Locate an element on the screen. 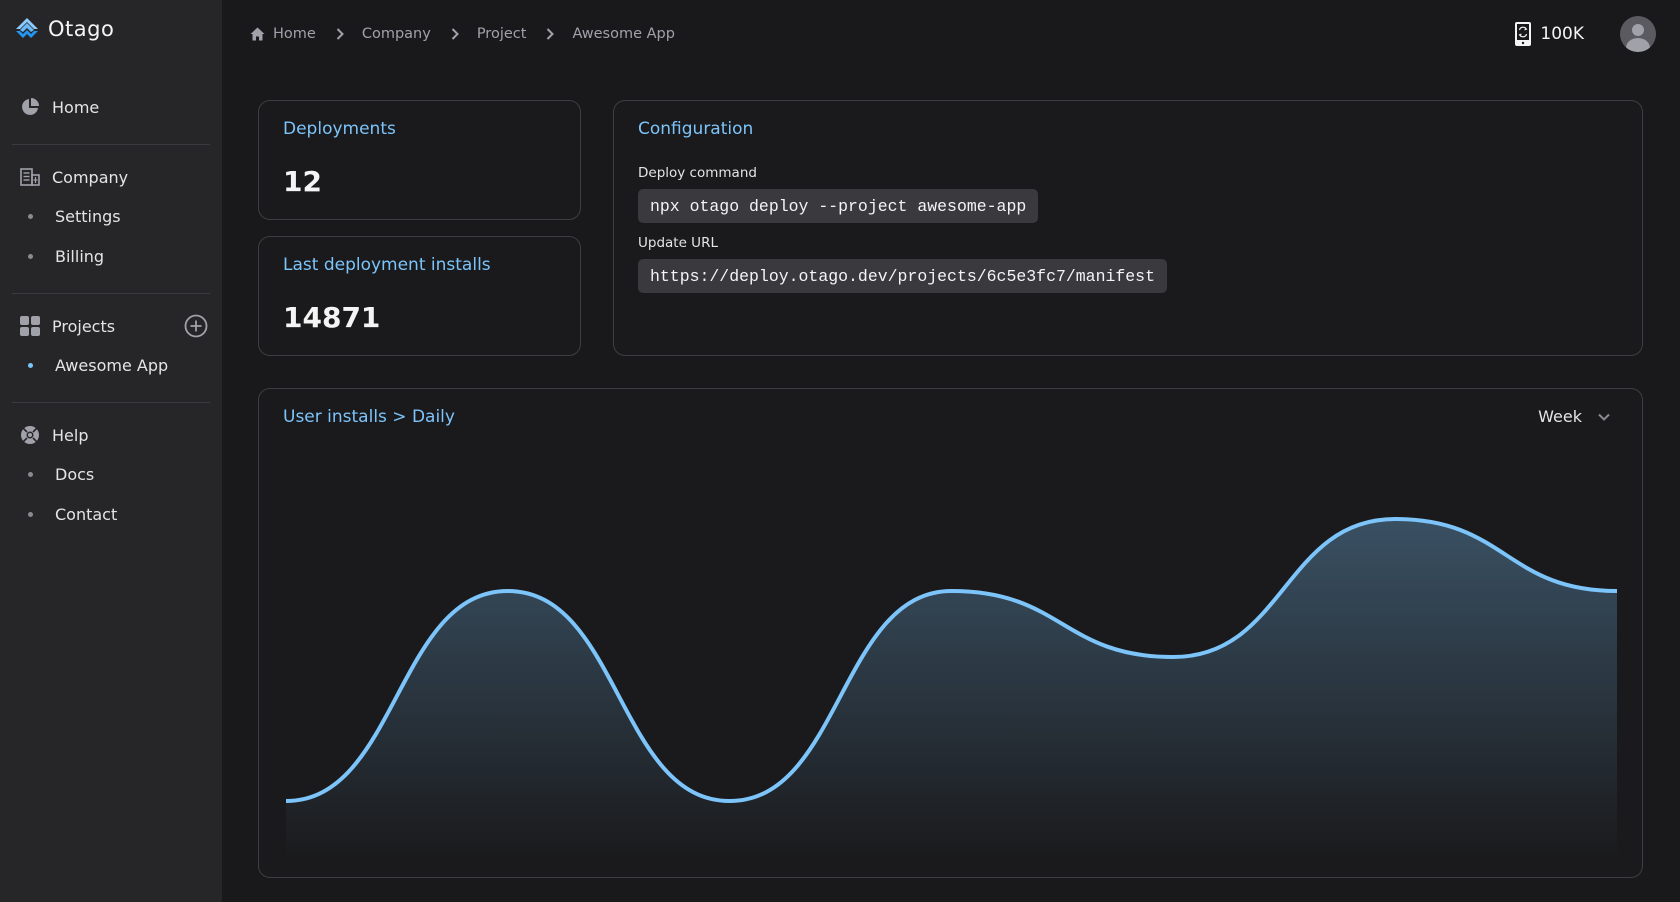 This screenshot has height=902, width=1680. sidebar-item-settings: Settings is located at coordinates (74, 216).